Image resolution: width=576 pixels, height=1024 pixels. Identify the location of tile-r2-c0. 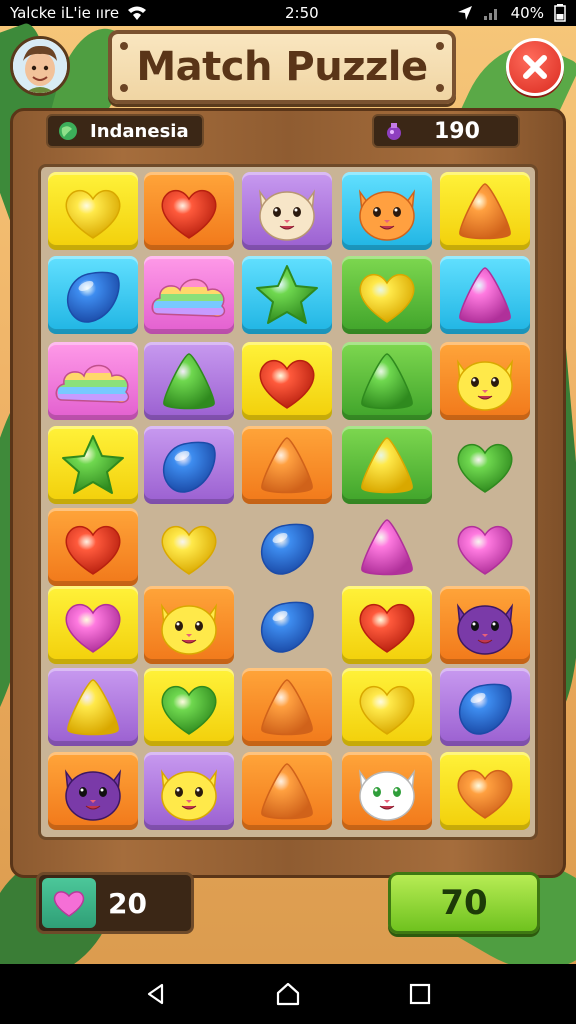
(93, 381).